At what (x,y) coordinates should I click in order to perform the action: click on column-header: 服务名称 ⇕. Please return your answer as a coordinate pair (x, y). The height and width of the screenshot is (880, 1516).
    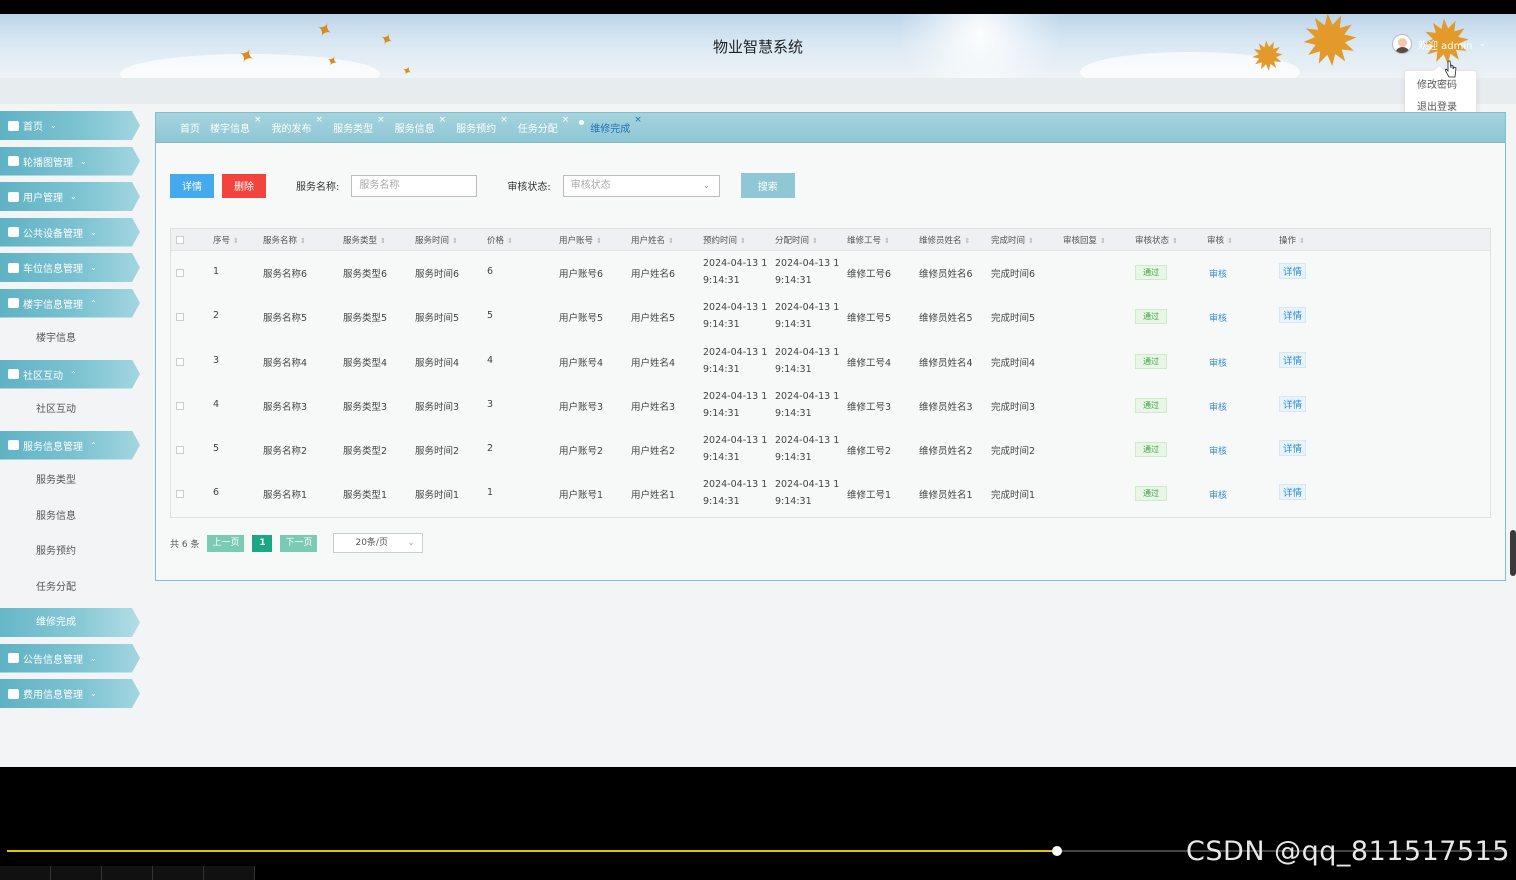
    Looking at the image, I should click on (284, 240).